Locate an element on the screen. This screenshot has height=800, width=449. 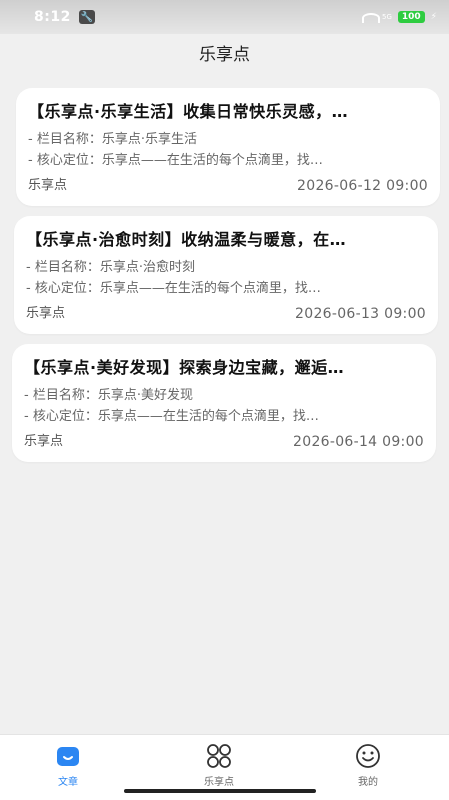
page-title: 乐享点 is located at coordinates (224, 55).